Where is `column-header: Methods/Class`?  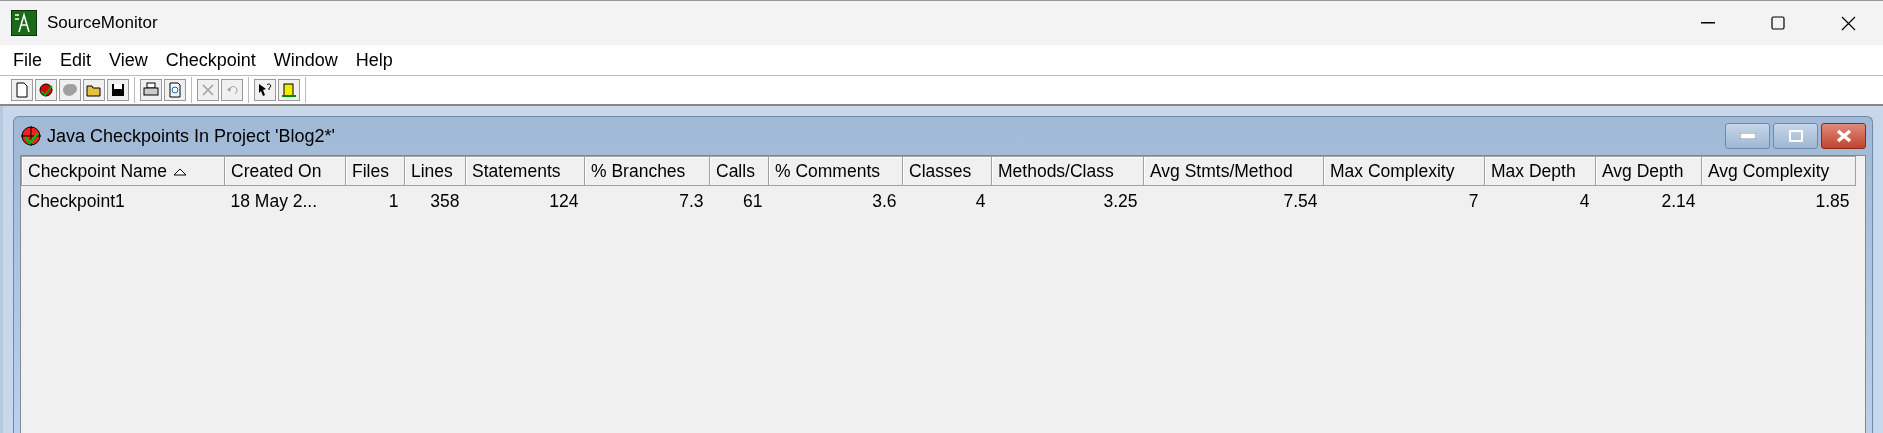
column-header: Methods/Class is located at coordinates (1067, 171).